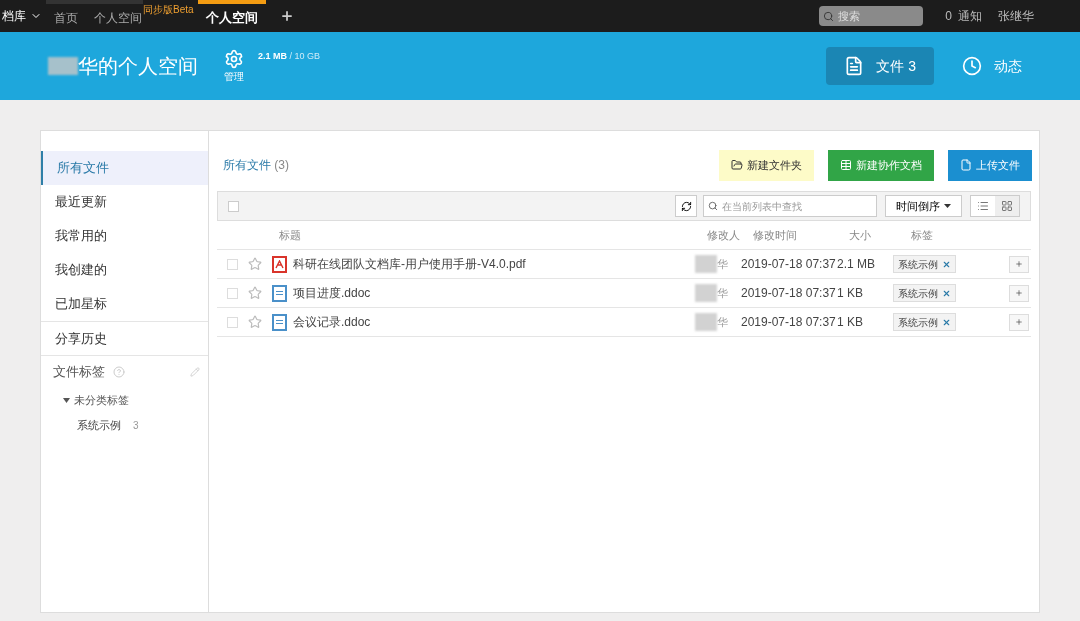  I want to click on column-header: 标题, so click(290, 235).